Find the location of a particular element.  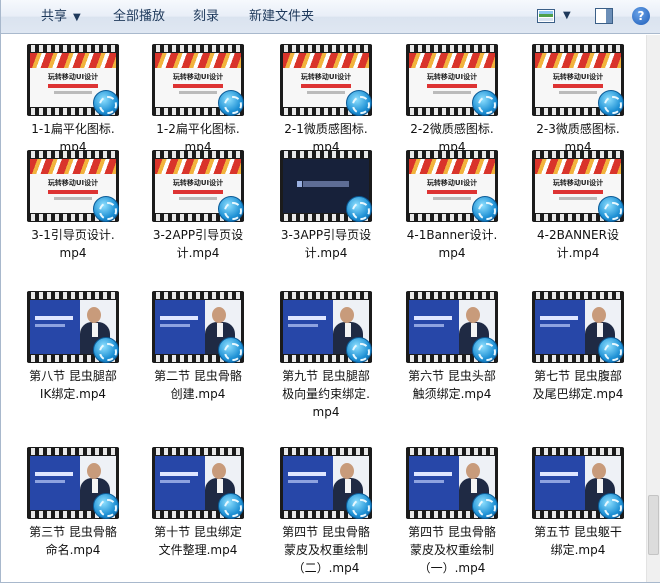

file-name-line: 触须绑定.mp4 is located at coordinates (452, 394).